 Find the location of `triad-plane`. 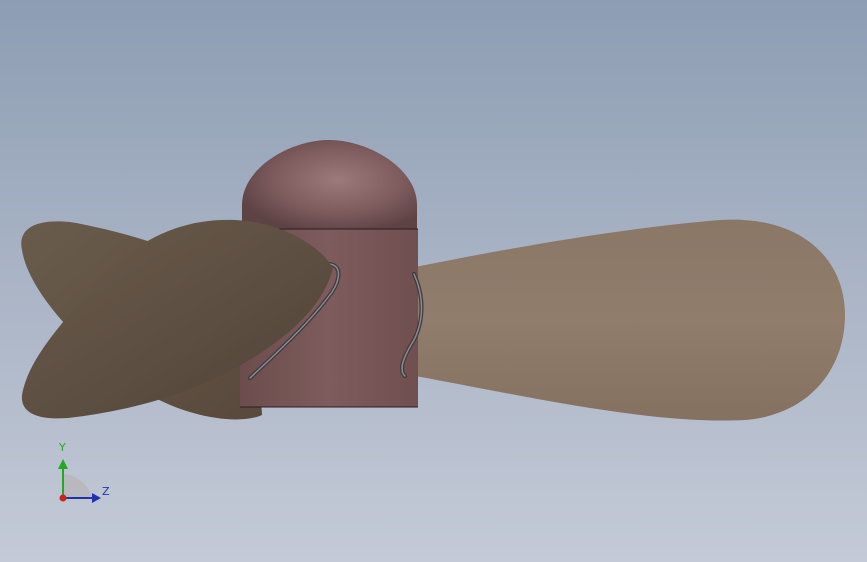

triad-plane is located at coordinates (77, 486).